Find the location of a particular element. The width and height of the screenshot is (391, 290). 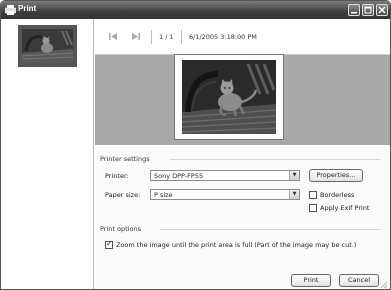

page-counter: 1 / 1 is located at coordinates (166, 37).